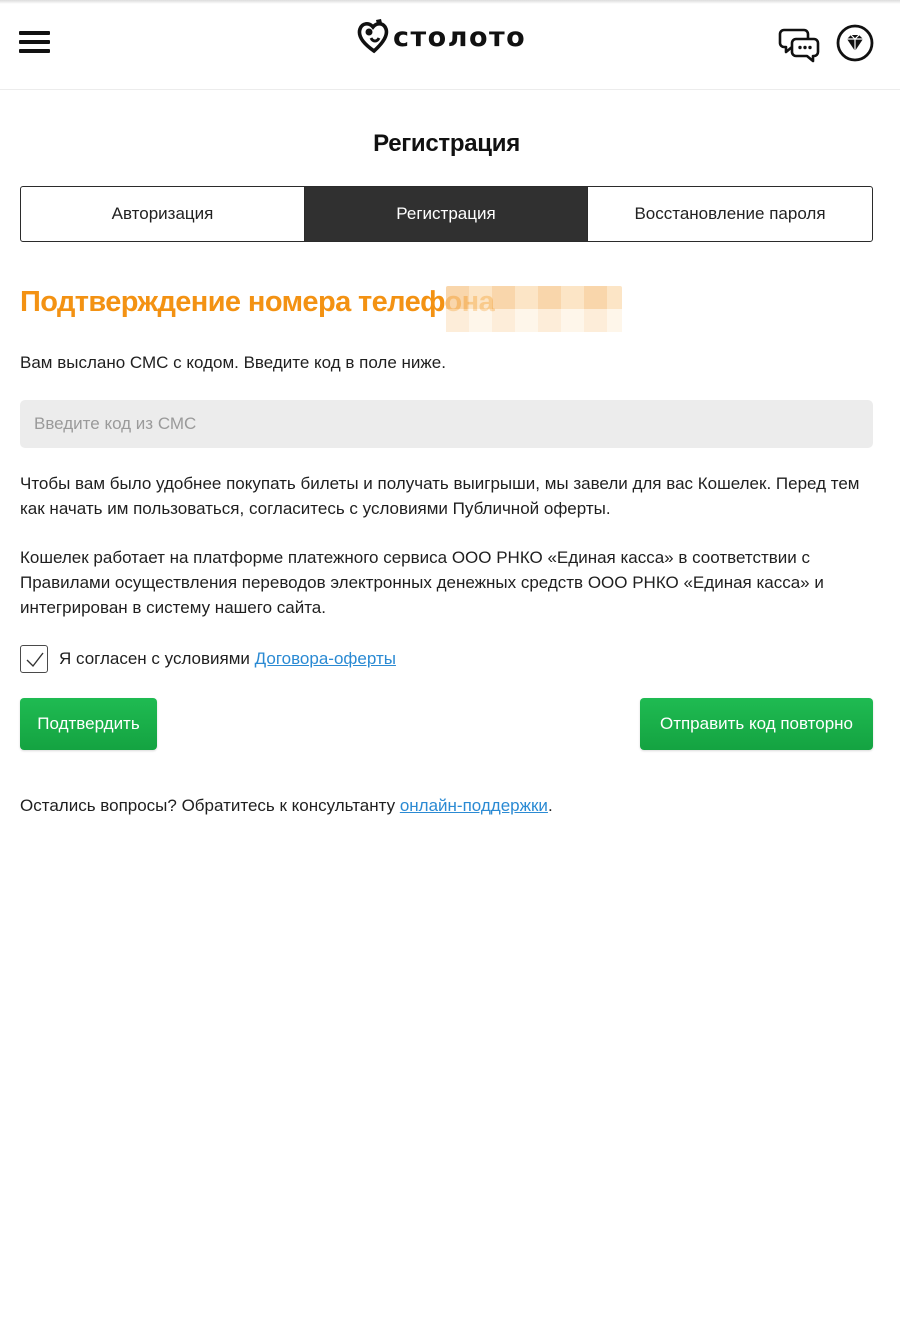 Image resolution: width=900 pixels, height=1333 pixels. I want to click on online-support-link: онлайн-поддержки, so click(474, 805).